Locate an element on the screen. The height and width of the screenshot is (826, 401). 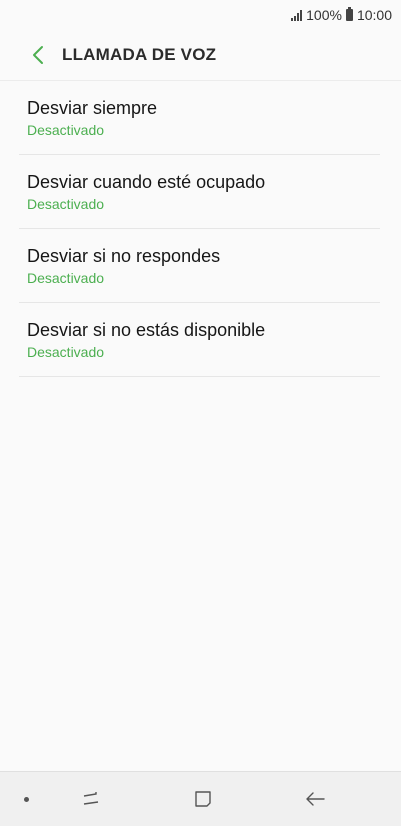
status-bar: 100% 10:00 is located at coordinates (200, 15).